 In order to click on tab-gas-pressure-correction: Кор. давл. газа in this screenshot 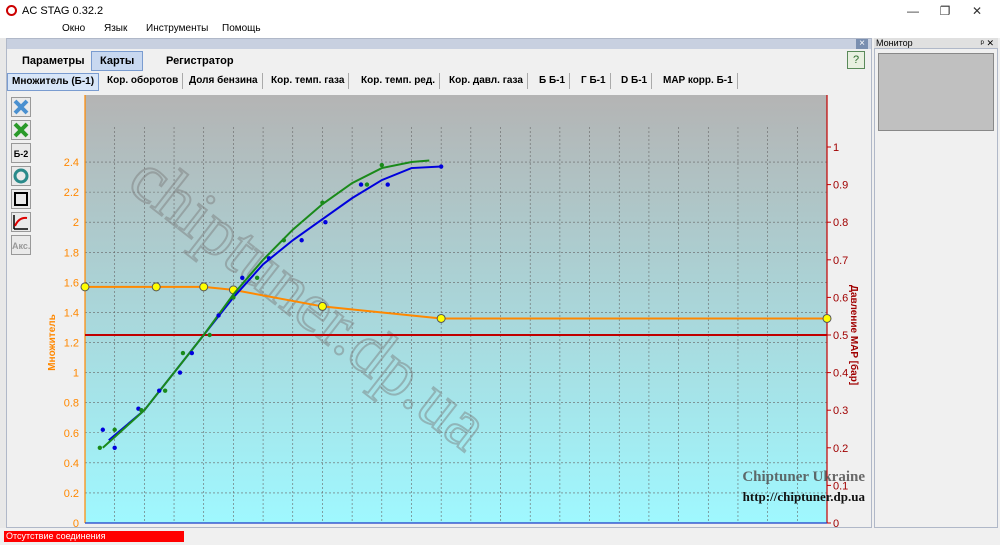, I will do `click(486, 81)`.